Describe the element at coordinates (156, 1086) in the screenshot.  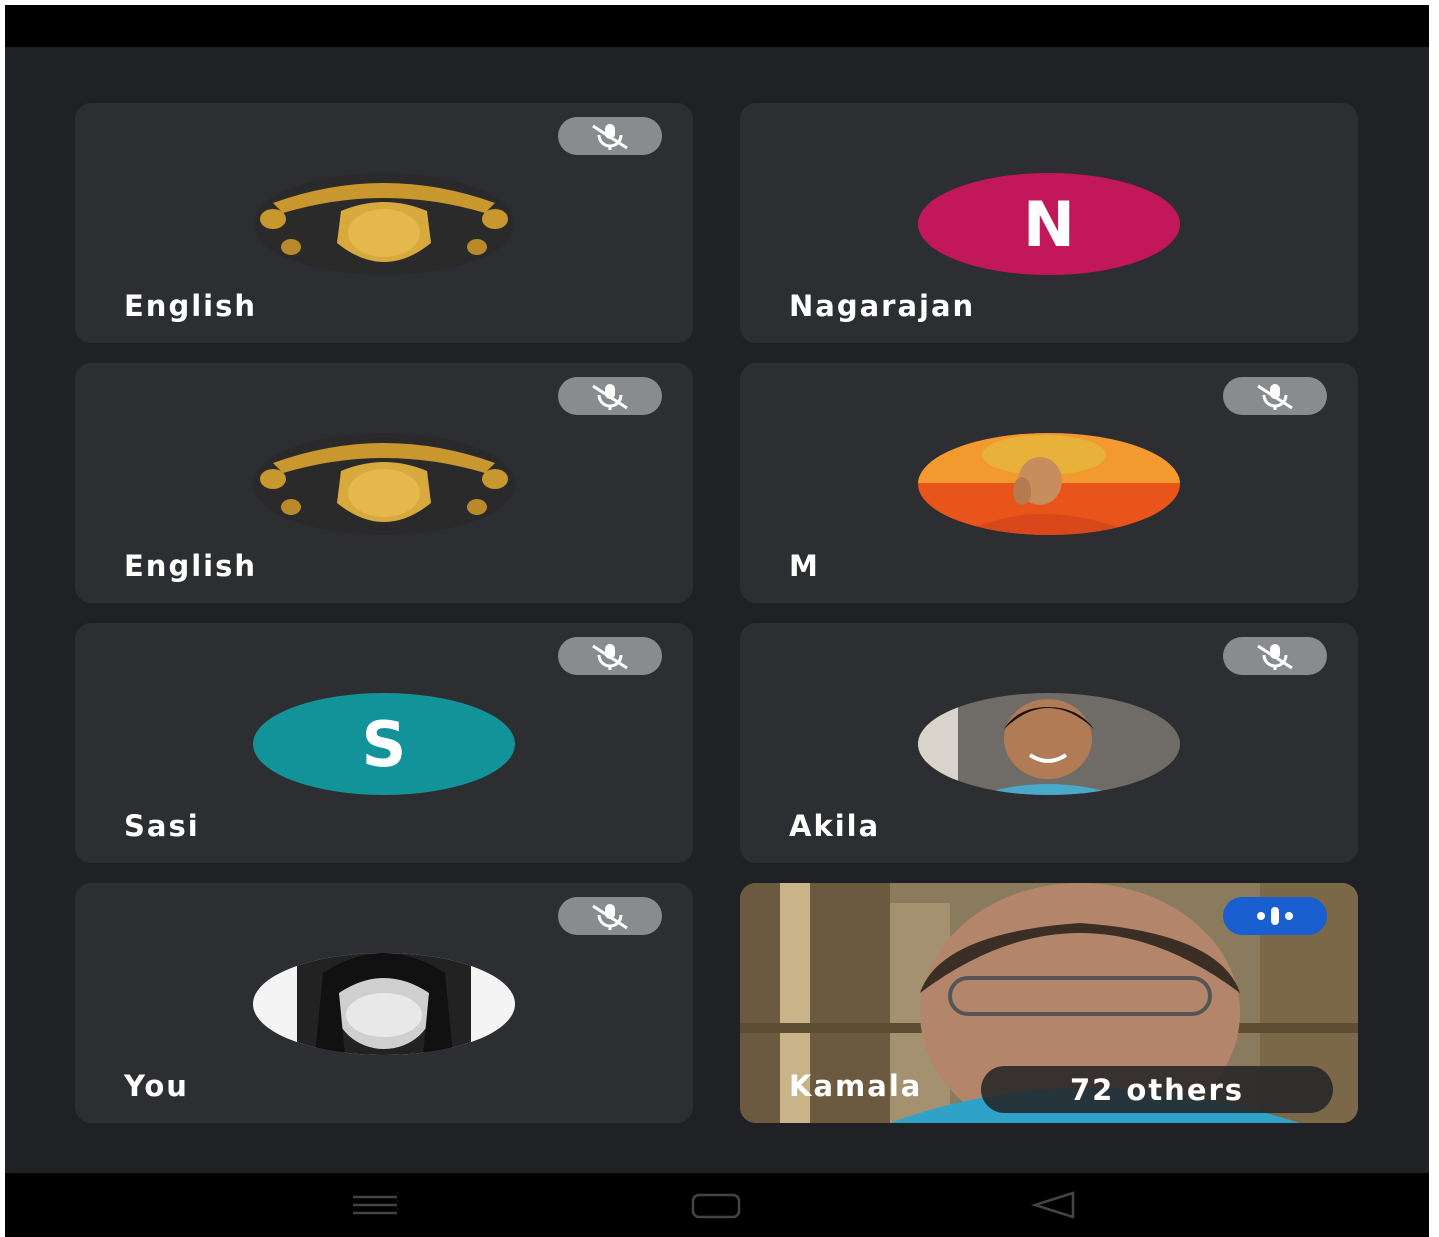
I see `participant-name: You` at that location.